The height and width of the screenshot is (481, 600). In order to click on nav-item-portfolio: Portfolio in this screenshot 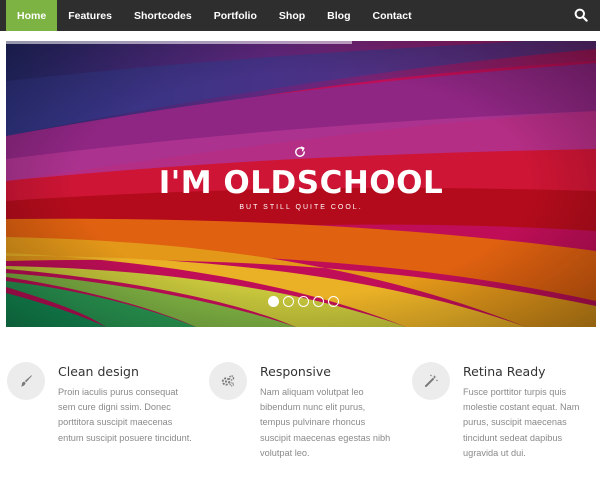, I will do `click(235, 15)`.